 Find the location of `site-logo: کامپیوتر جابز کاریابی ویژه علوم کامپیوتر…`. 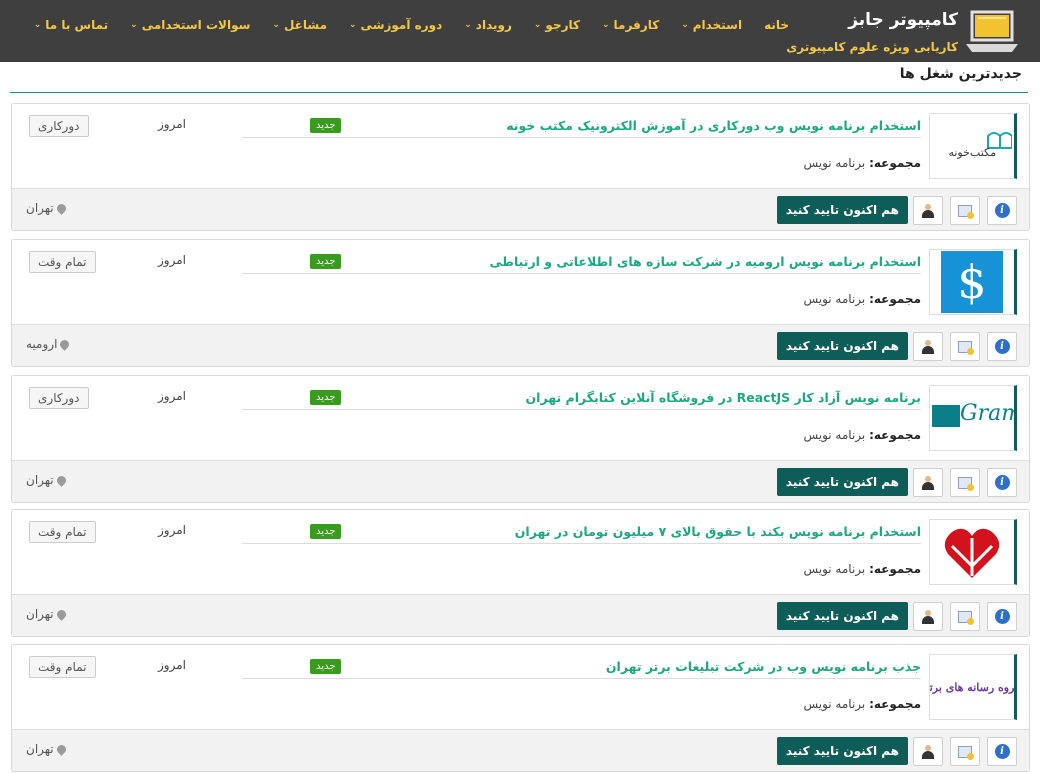

site-logo: کامپیوتر جابز کاریابی ویژه علوم کامپیوتر… is located at coordinates (907, 32).